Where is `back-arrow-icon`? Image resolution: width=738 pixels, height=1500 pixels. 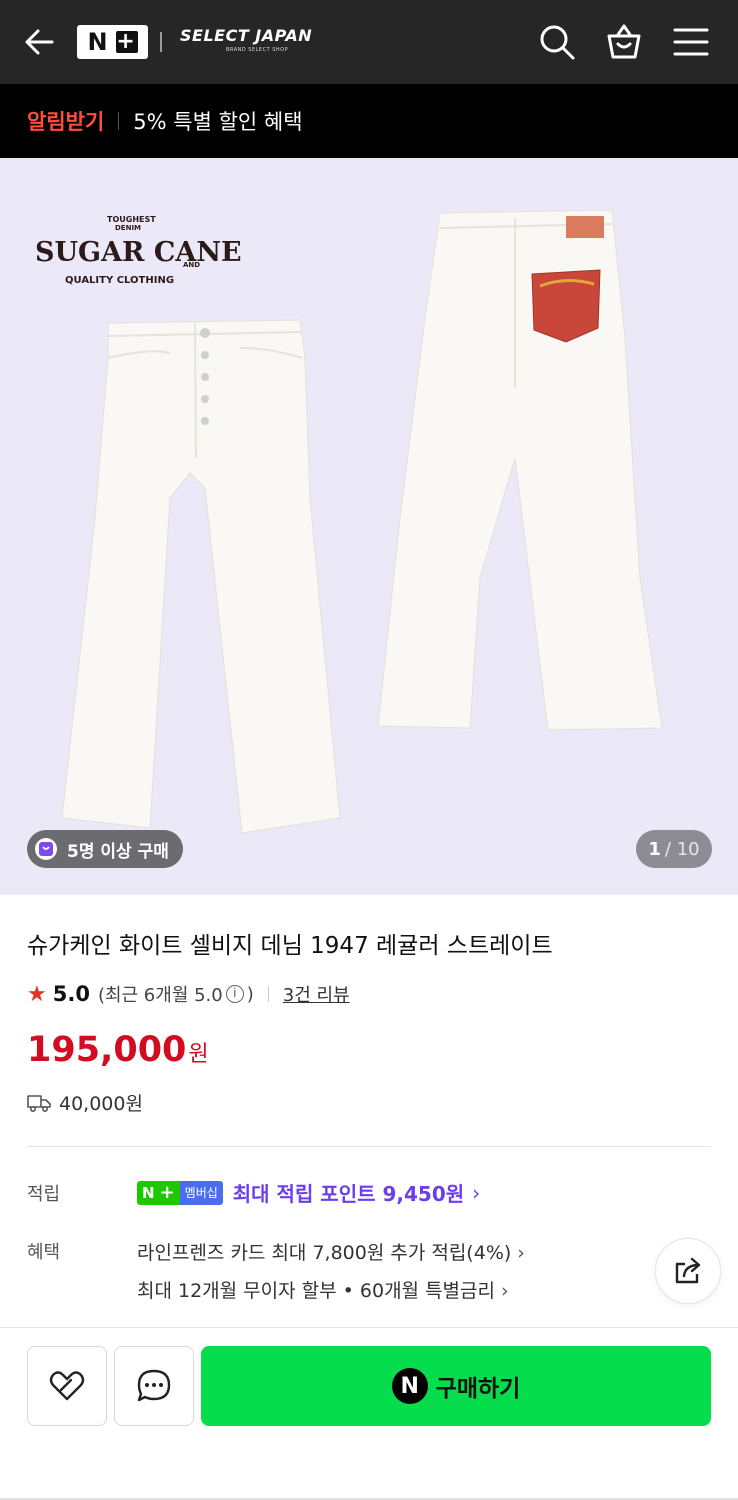
back-arrow-icon is located at coordinates (39, 42).